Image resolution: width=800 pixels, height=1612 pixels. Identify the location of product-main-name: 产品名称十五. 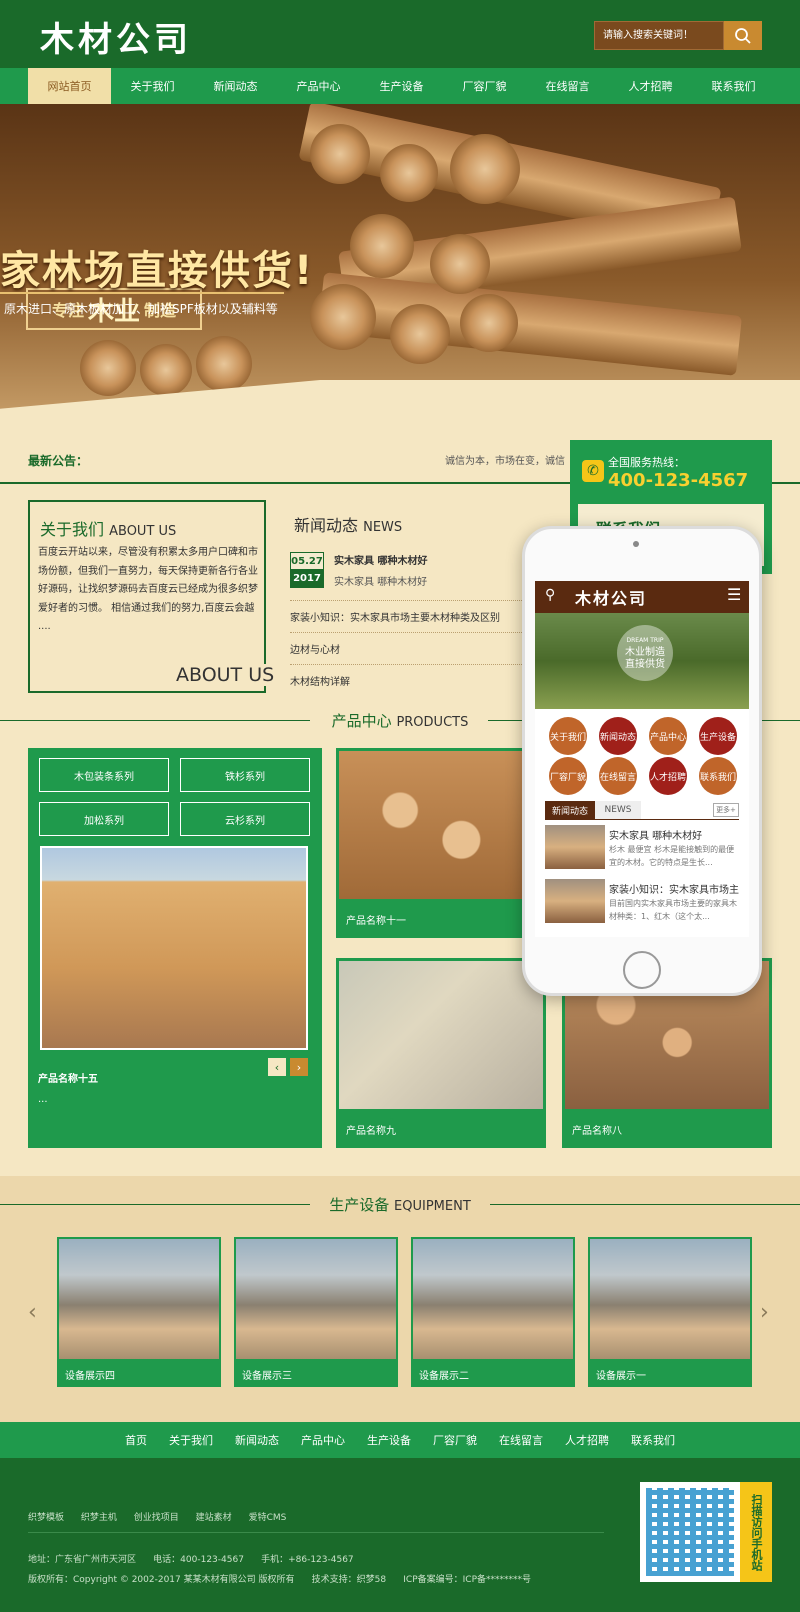
(68, 1077).